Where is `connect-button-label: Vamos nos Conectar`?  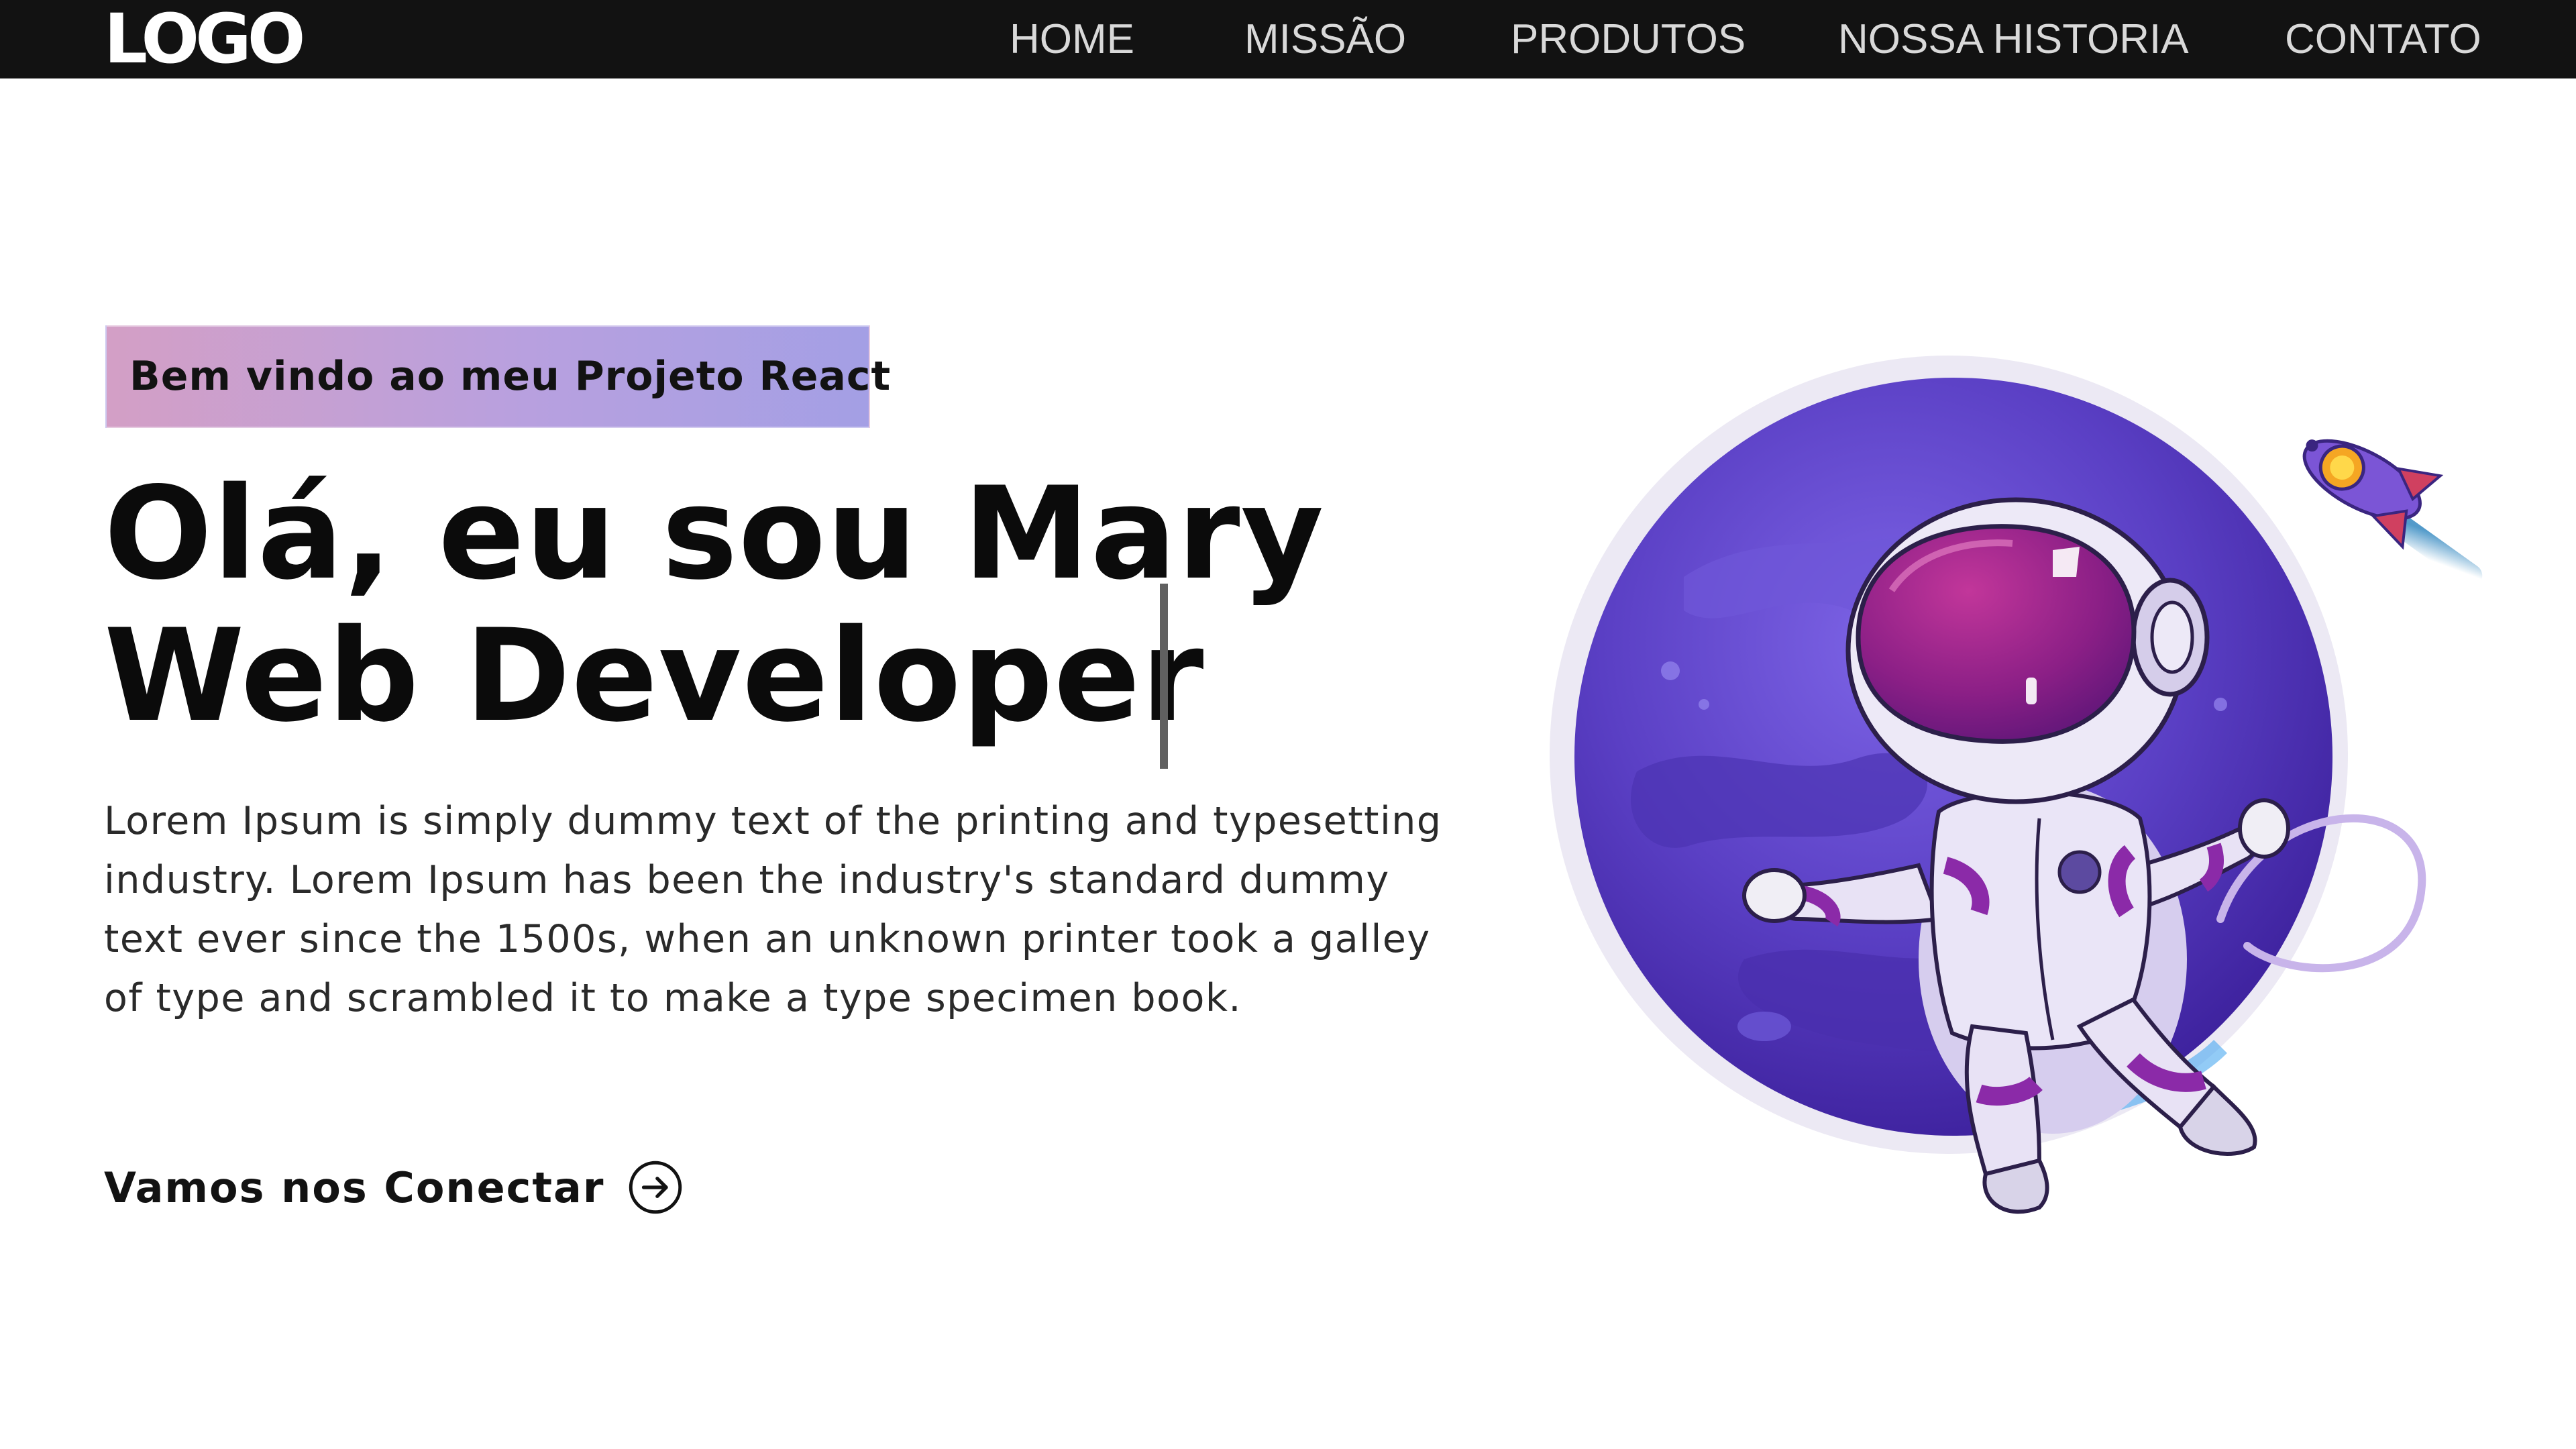
connect-button-label: Vamos nos Conectar is located at coordinates (354, 1187).